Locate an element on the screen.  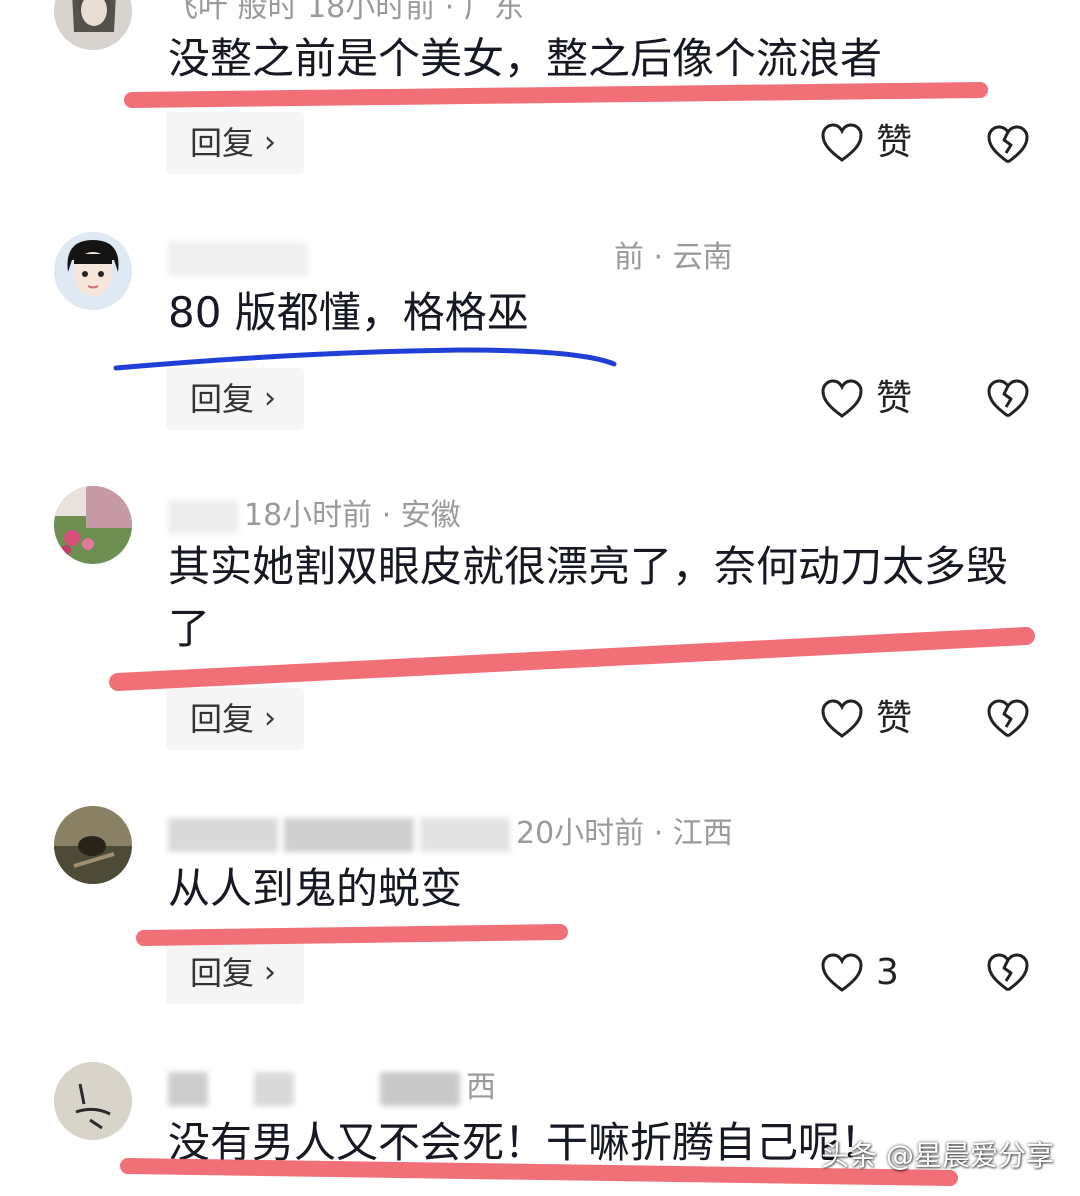
like-button: 3 is located at coordinates (875, 973).